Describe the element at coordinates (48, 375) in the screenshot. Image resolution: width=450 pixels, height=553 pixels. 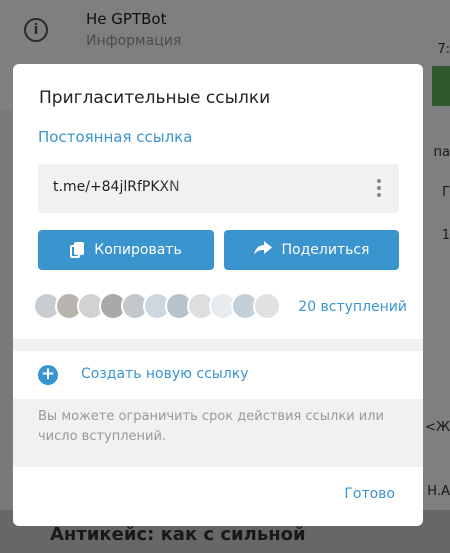
I see `plus-circle-icon: +` at that location.